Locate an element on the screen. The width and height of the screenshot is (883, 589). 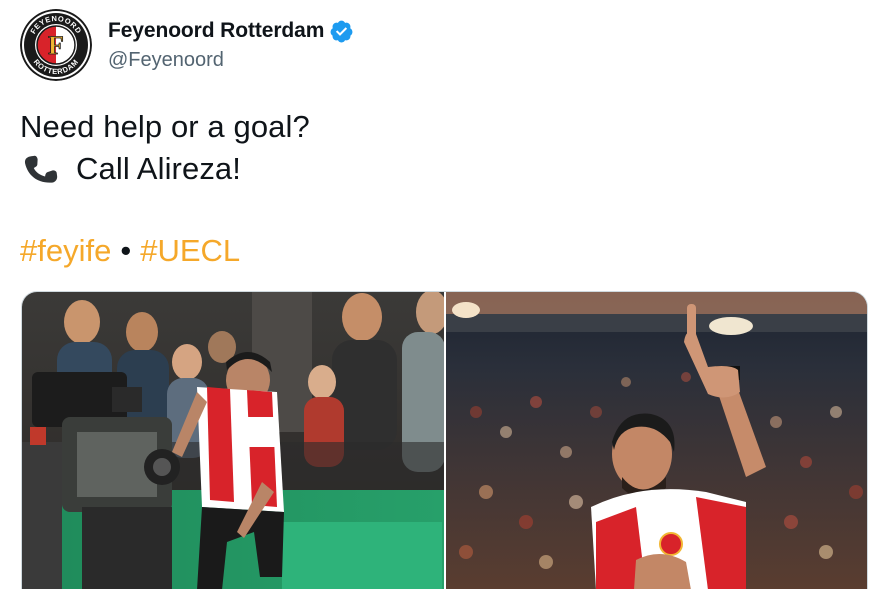
tweet-line-1: Need help or a goal? is located at coordinates (165, 126).